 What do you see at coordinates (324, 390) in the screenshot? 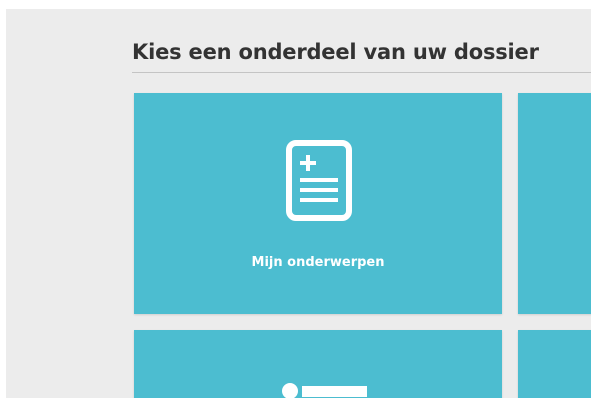
I see `bullet-list-icon` at bounding box center [324, 390].